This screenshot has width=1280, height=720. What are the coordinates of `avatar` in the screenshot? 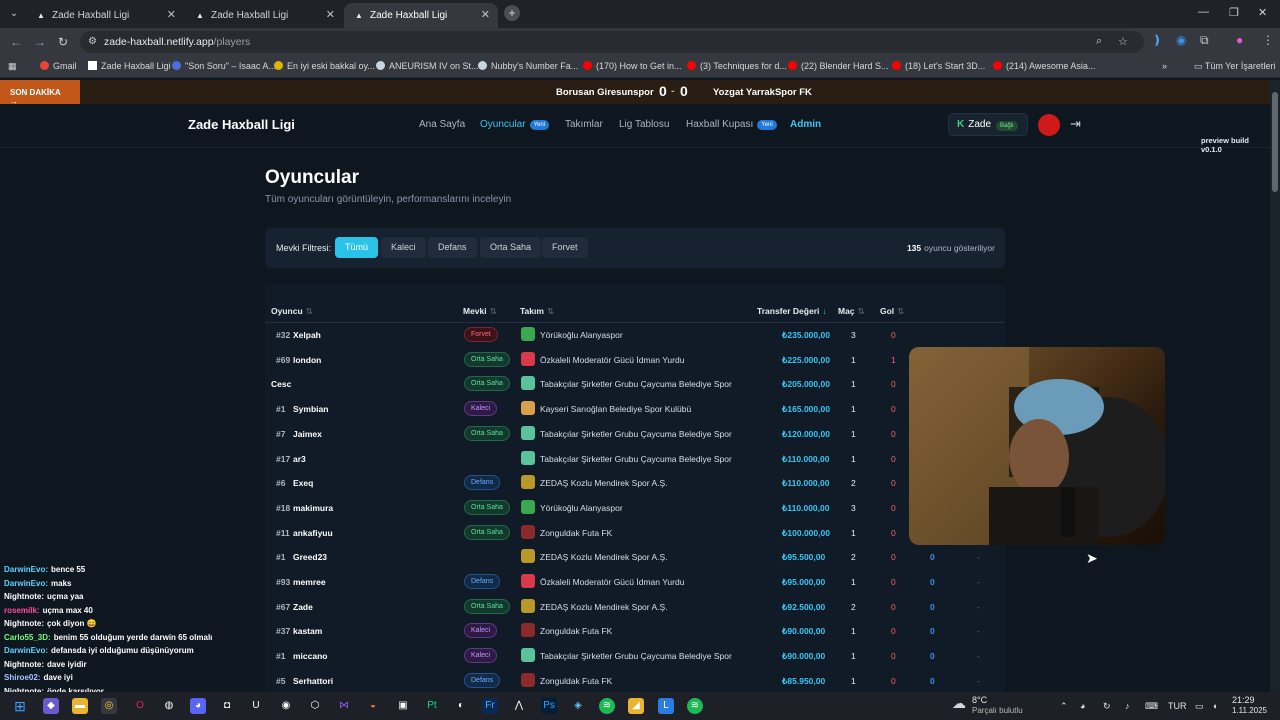 It's located at (1049, 125).